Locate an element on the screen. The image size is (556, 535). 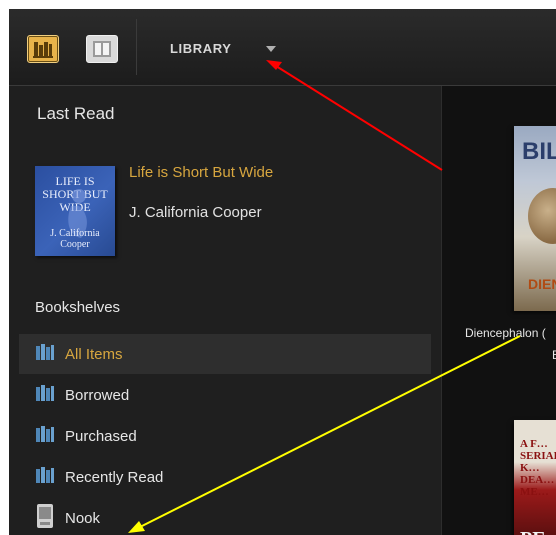
shelf-all-items: All Items is located at coordinates (225, 354).